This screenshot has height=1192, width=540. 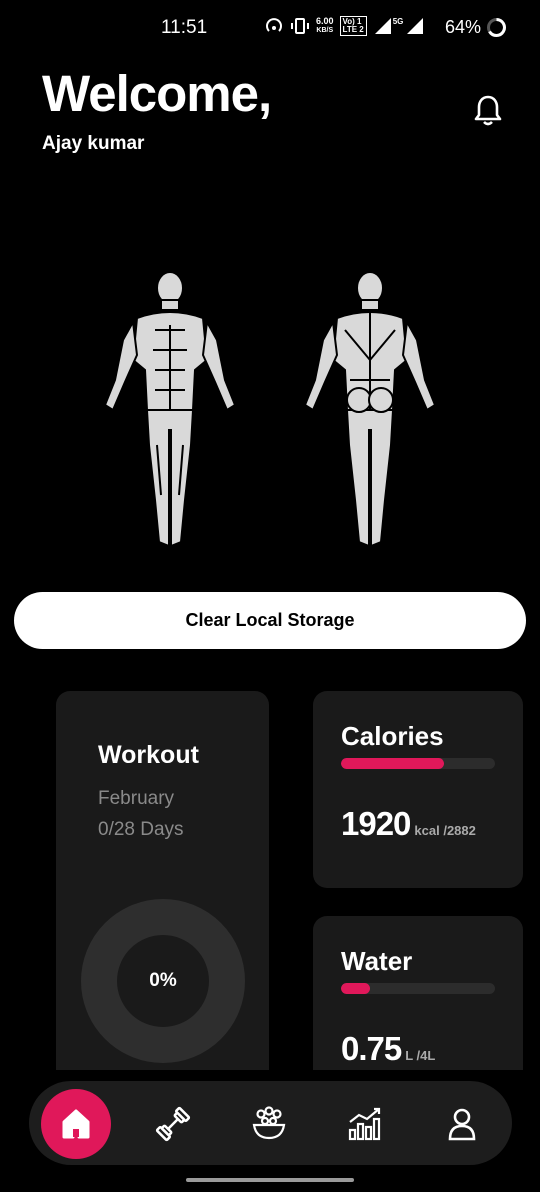 What do you see at coordinates (148, 755) in the screenshot?
I see `workout-title: Workout` at bounding box center [148, 755].